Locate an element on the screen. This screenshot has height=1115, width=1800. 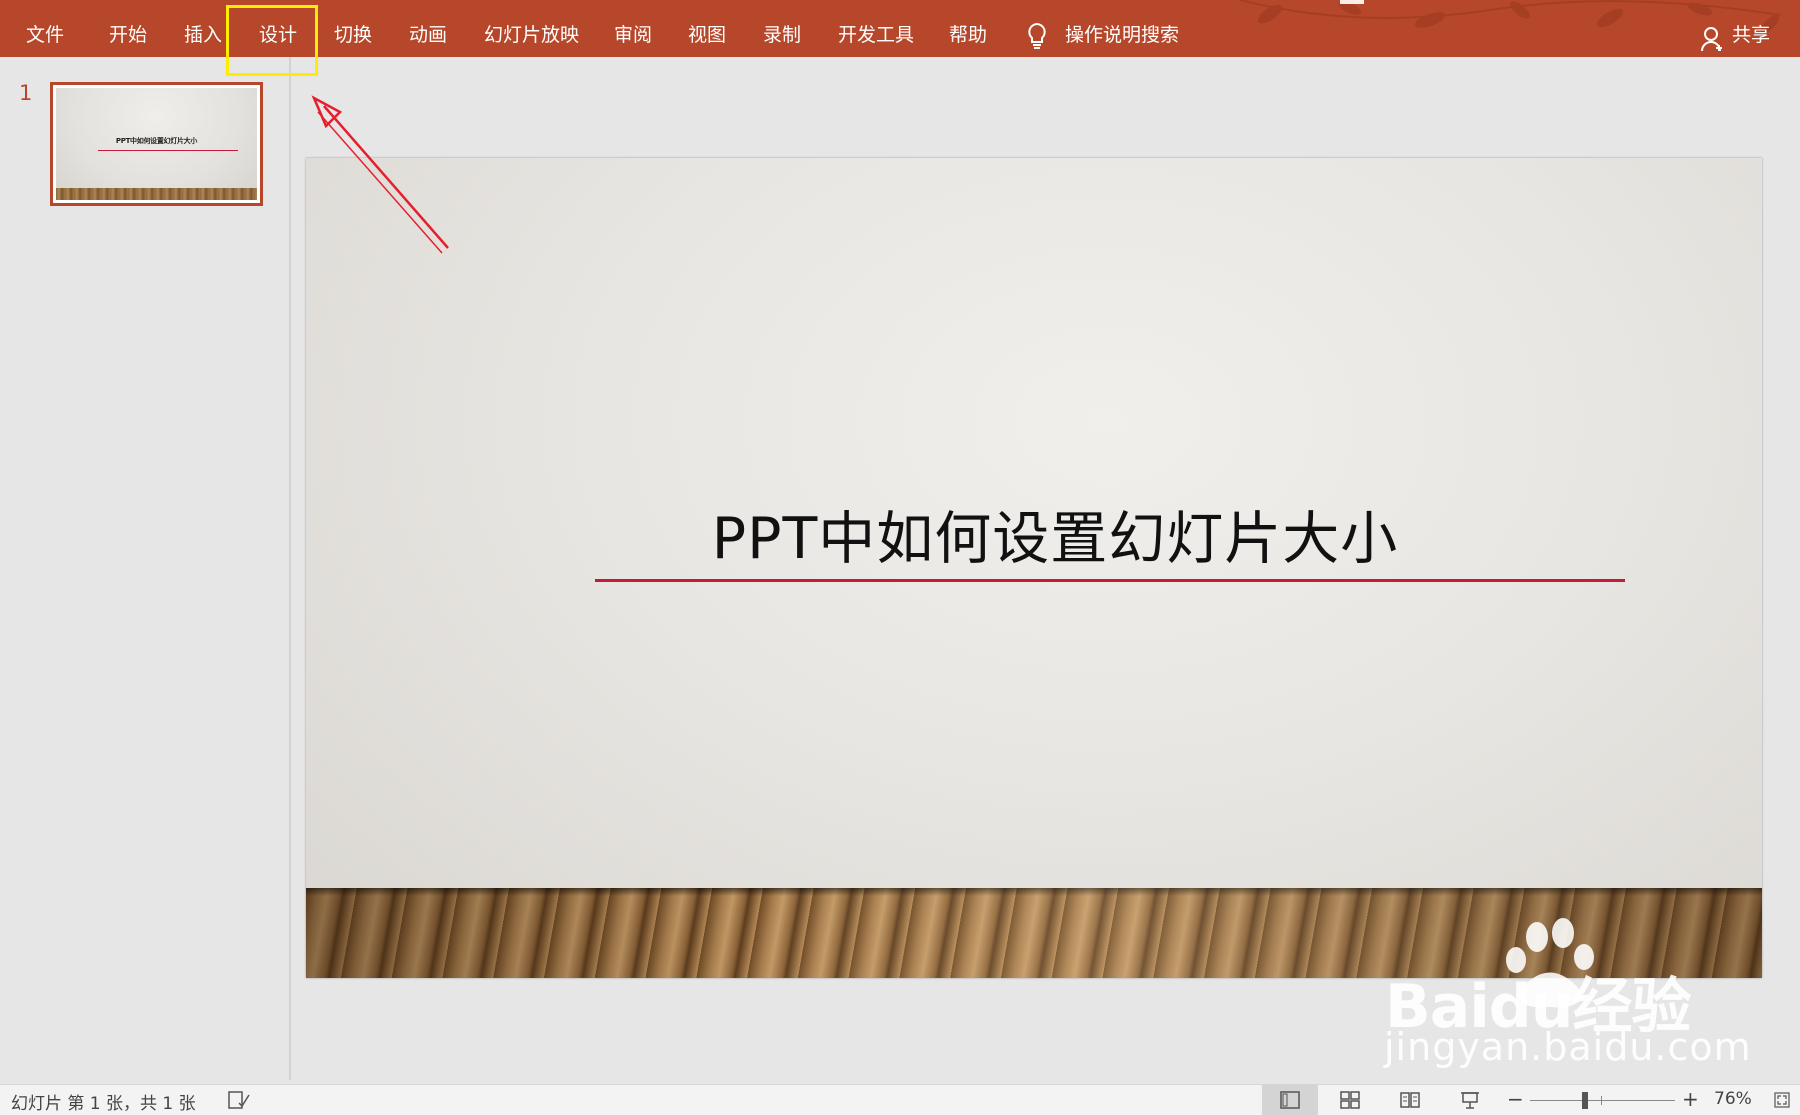
reading-view-icon is located at coordinates (1410, 1100).